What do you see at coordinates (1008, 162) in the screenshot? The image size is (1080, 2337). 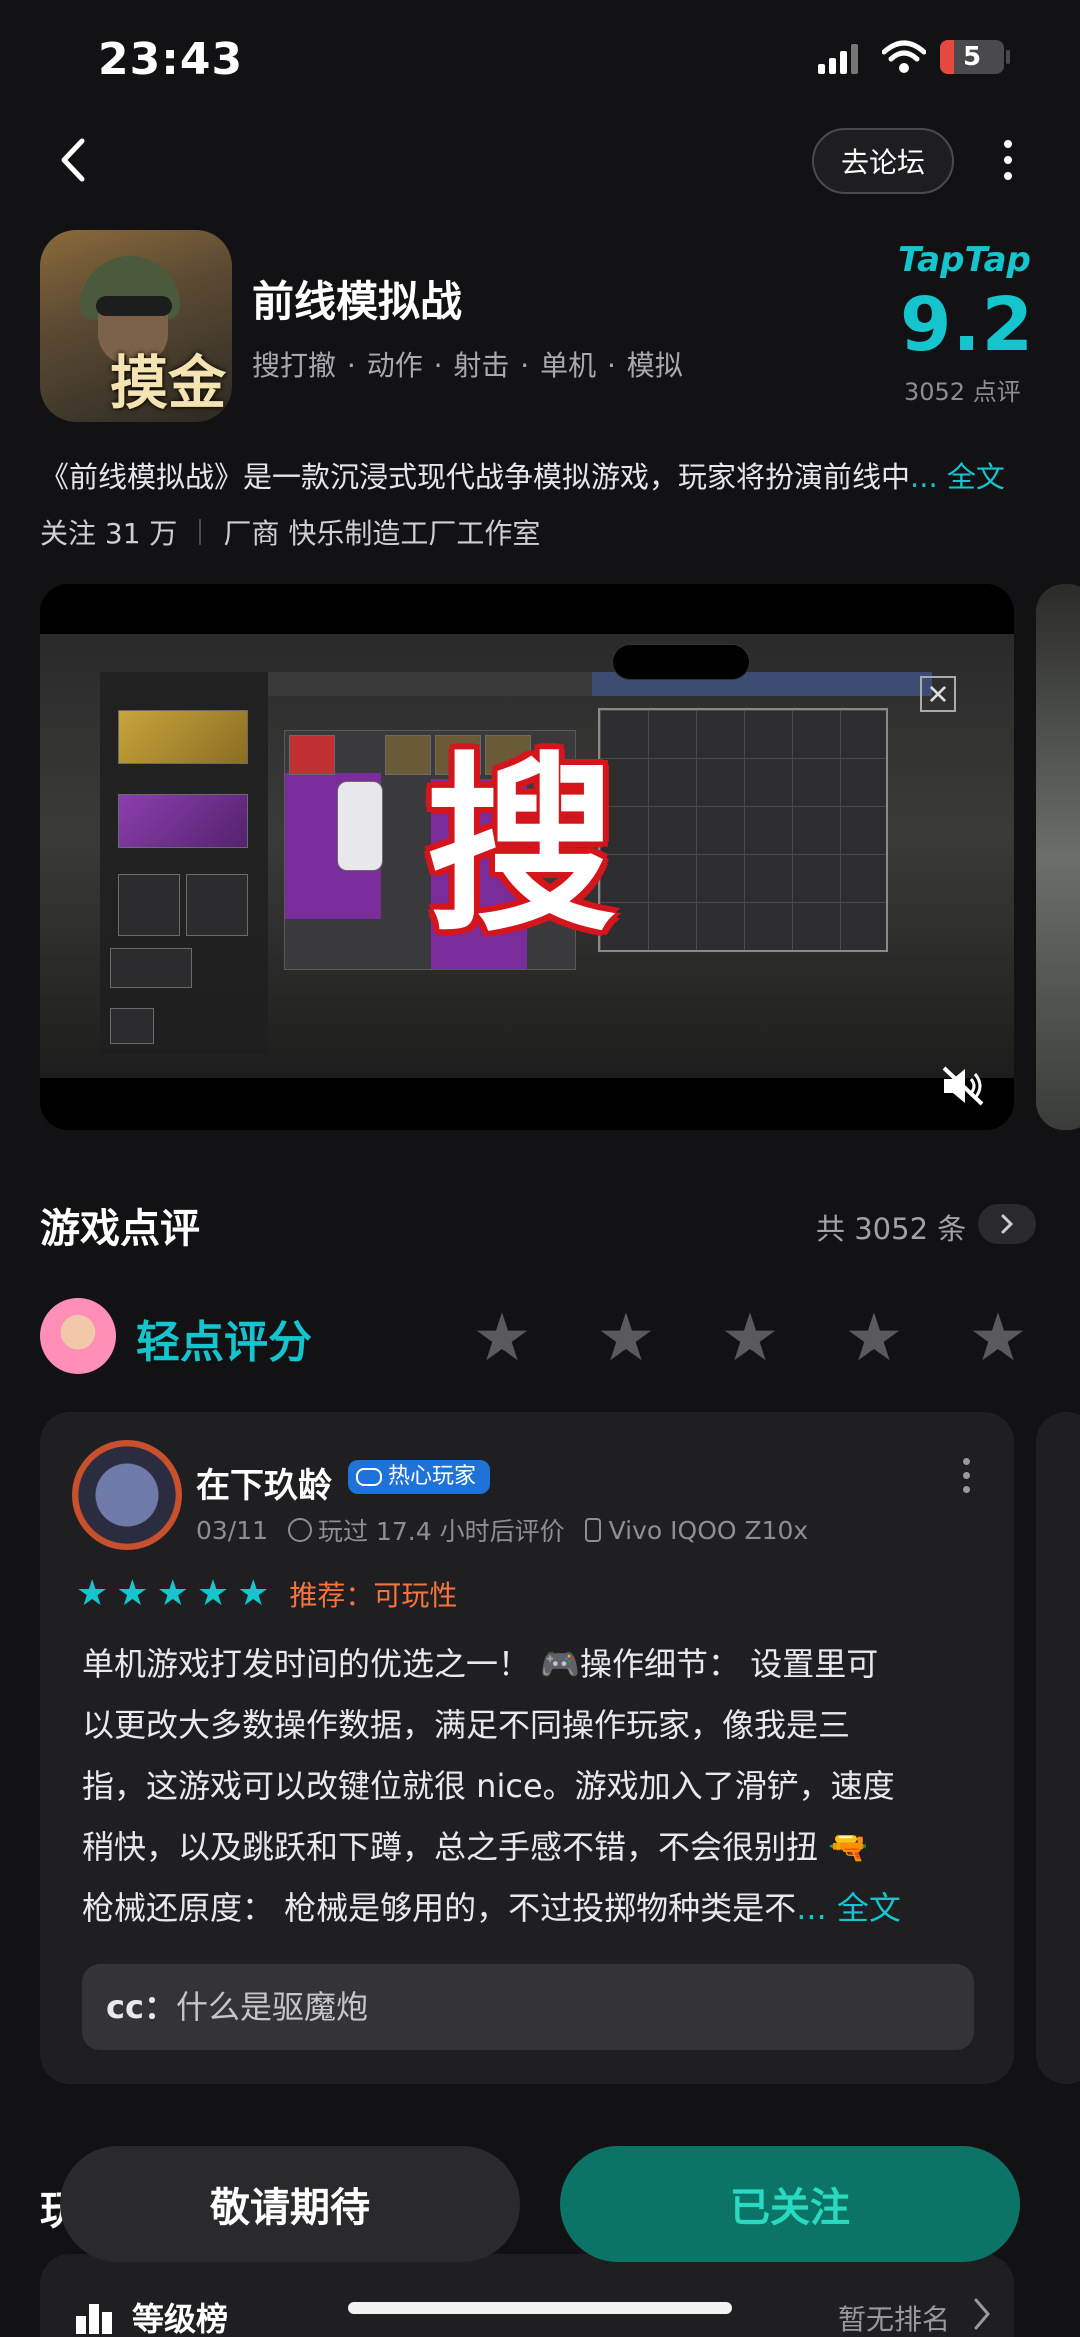 I see `more-options-icon` at bounding box center [1008, 162].